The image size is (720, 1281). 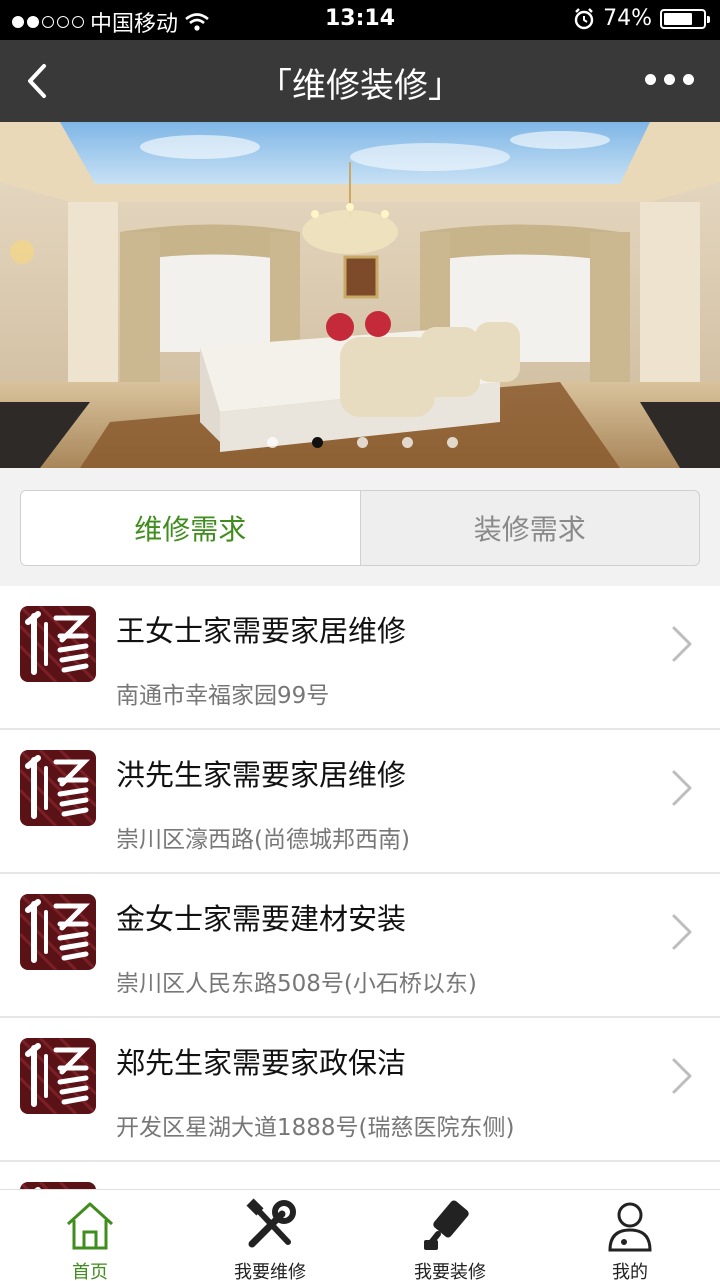 I want to click on carousel-dots, so click(x=360, y=442).